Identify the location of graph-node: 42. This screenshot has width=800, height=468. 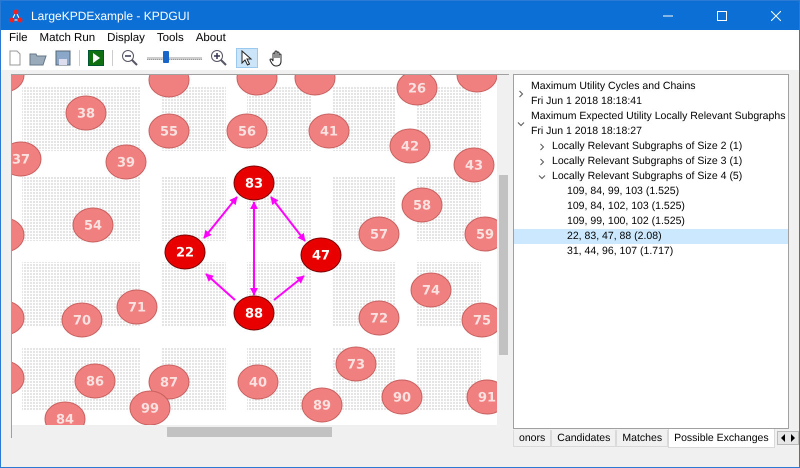
(410, 146).